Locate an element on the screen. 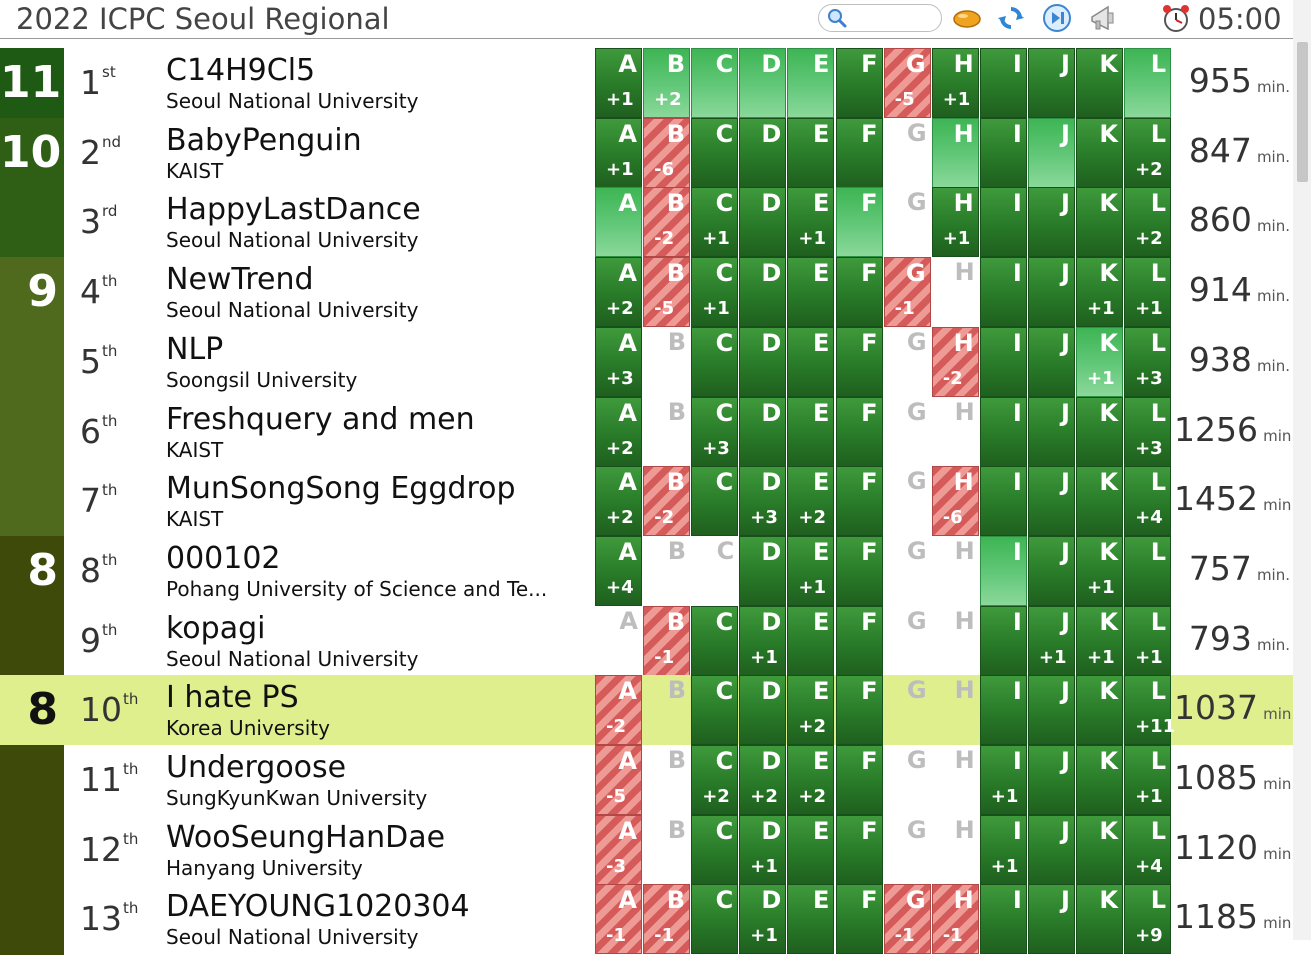 The height and width of the screenshot is (955, 1311). problem-cell-a: A -2 is located at coordinates (618, 710).